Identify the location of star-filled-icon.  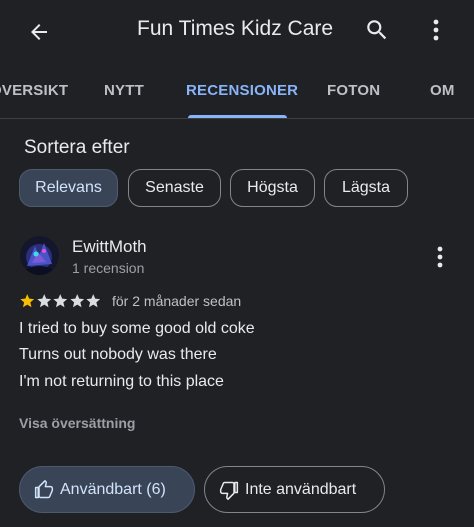
(27, 301).